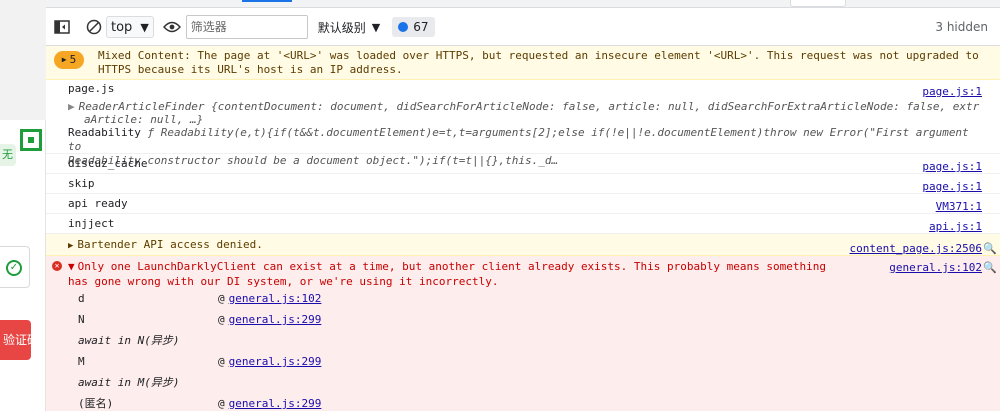 This screenshot has height=411, width=1000. Describe the element at coordinates (525, 361) in the screenshot. I see `stack-frame: M @ general.js:299` at that location.